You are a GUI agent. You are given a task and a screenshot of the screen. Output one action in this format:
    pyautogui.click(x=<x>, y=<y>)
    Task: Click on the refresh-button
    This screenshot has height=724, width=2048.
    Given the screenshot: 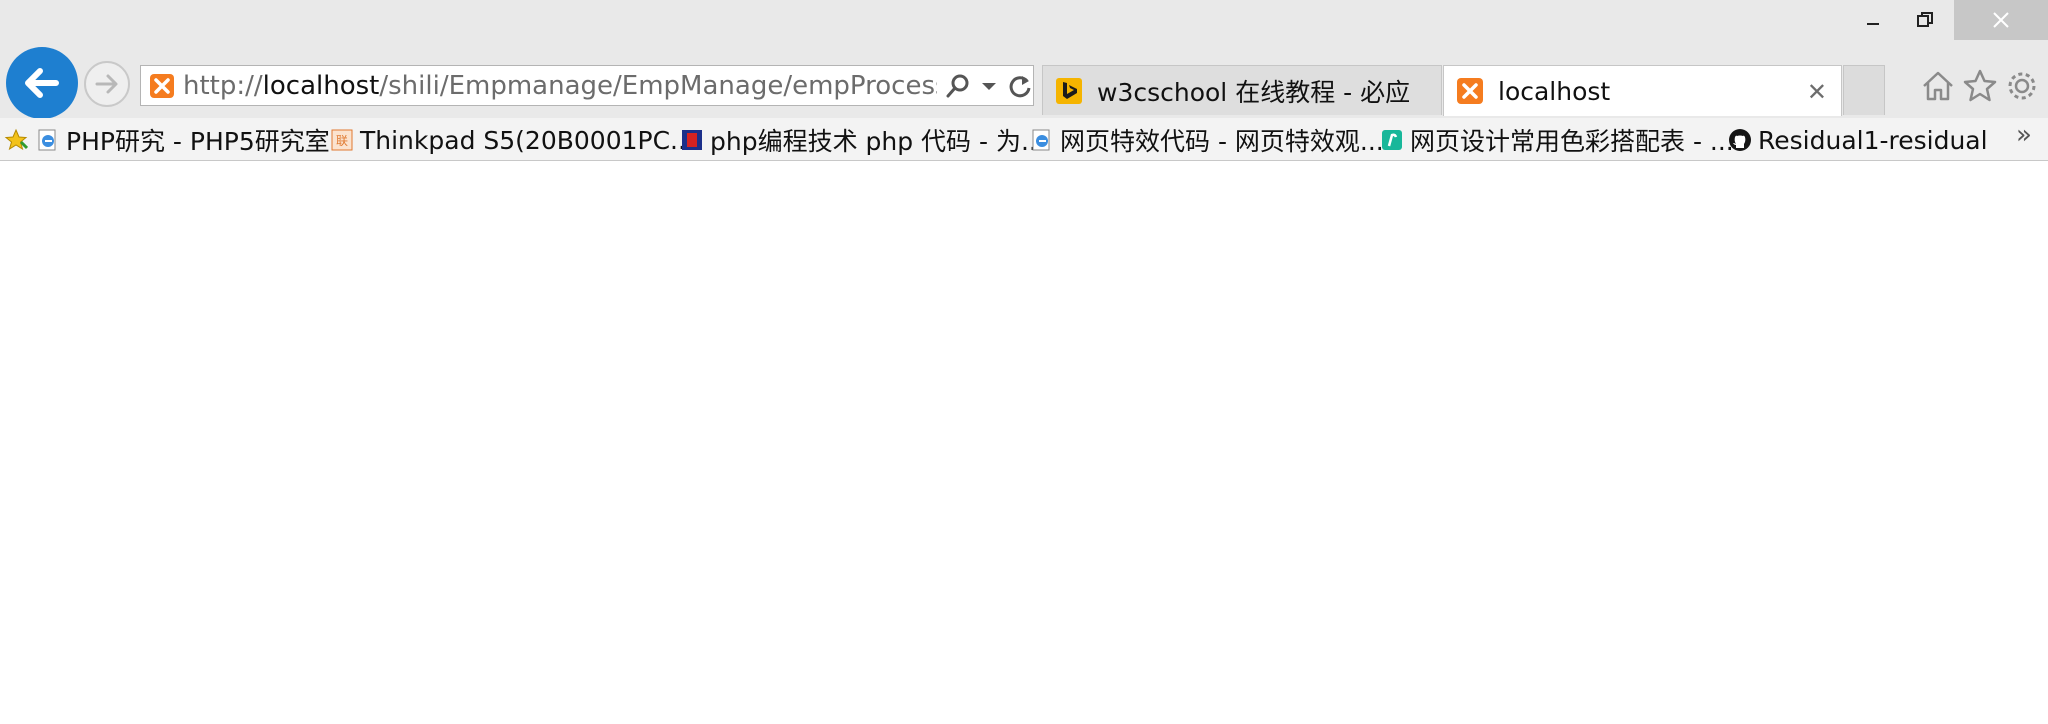 What is the action you would take?
    pyautogui.click(x=1020, y=86)
    